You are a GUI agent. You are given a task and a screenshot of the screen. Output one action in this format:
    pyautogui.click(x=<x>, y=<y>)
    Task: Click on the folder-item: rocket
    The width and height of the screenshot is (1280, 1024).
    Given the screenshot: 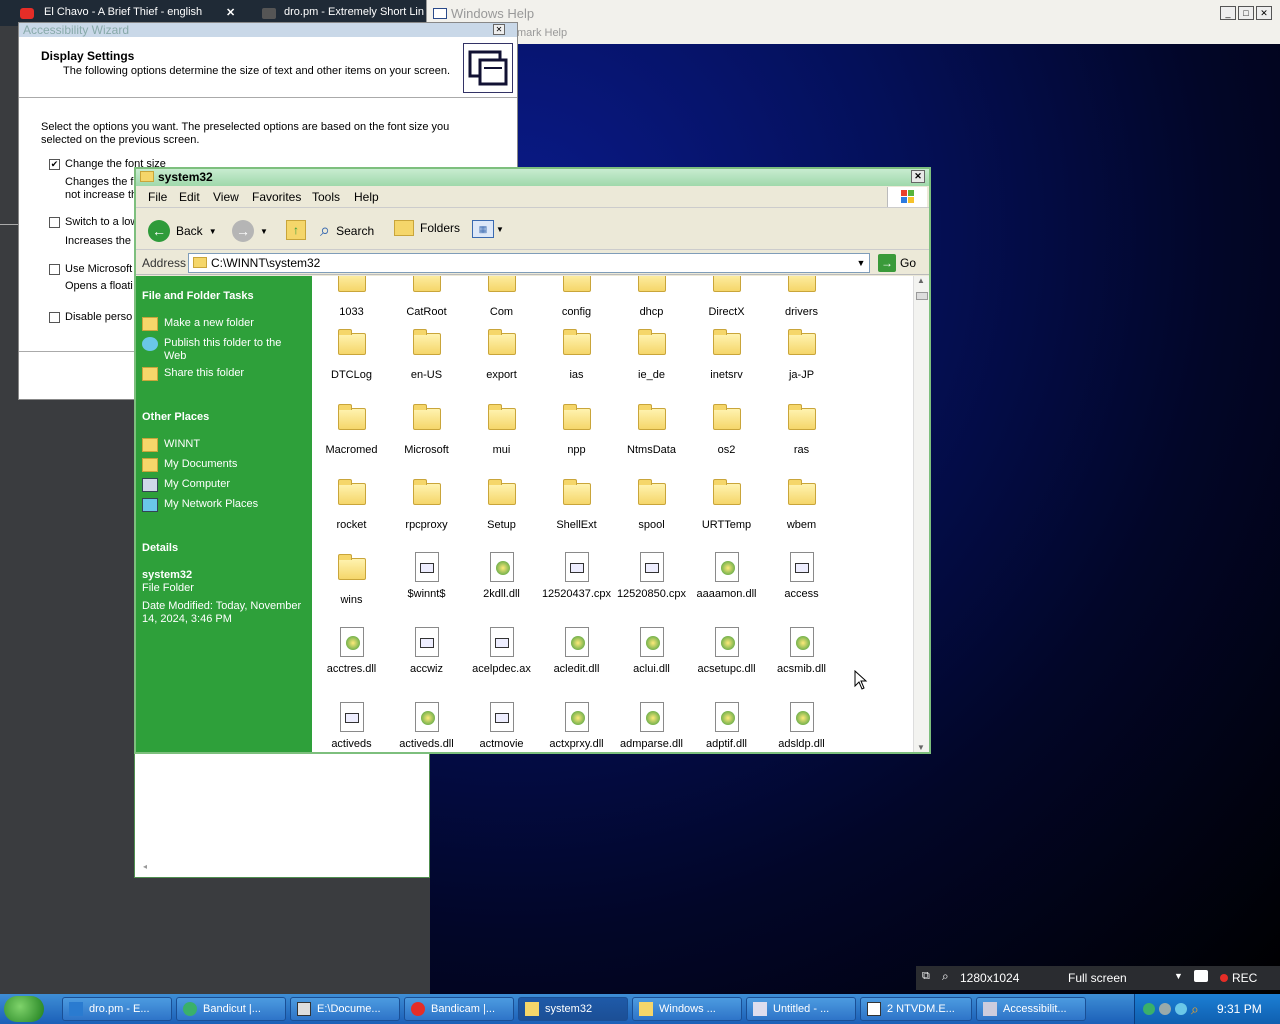 What is the action you would take?
    pyautogui.click(x=351, y=504)
    